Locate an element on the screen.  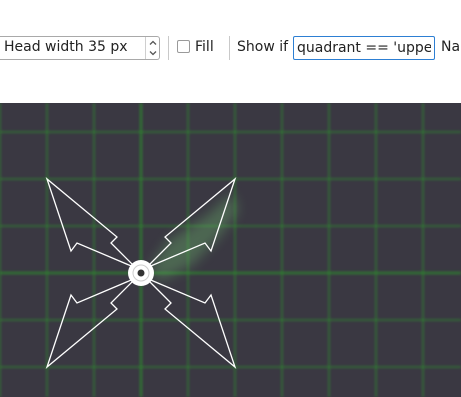
spin-buttons is located at coordinates (152, 48).